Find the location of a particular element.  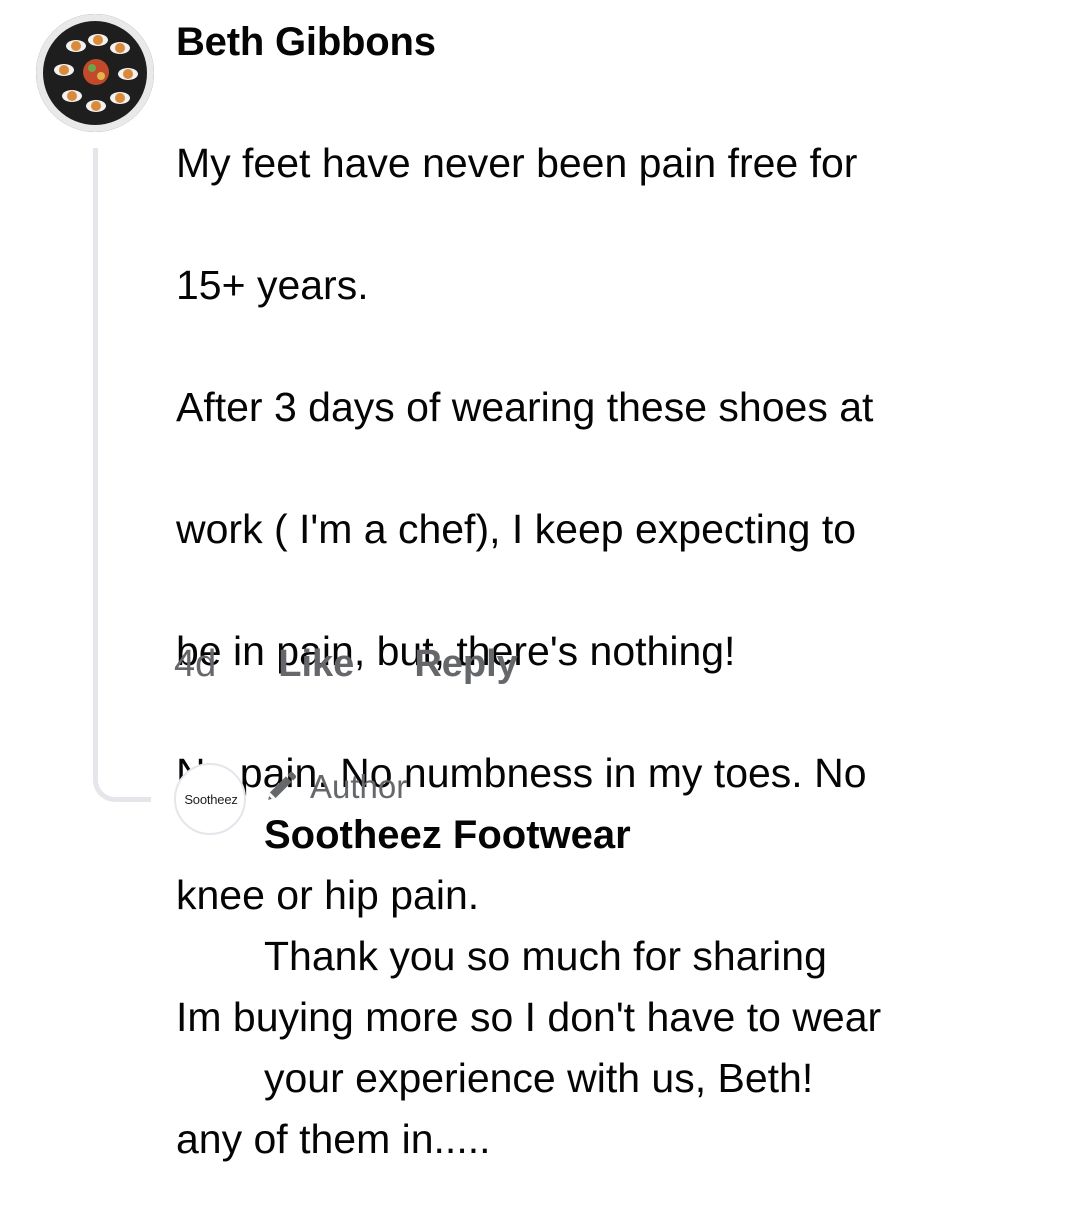

reply-button: Reply is located at coordinates (465, 664).